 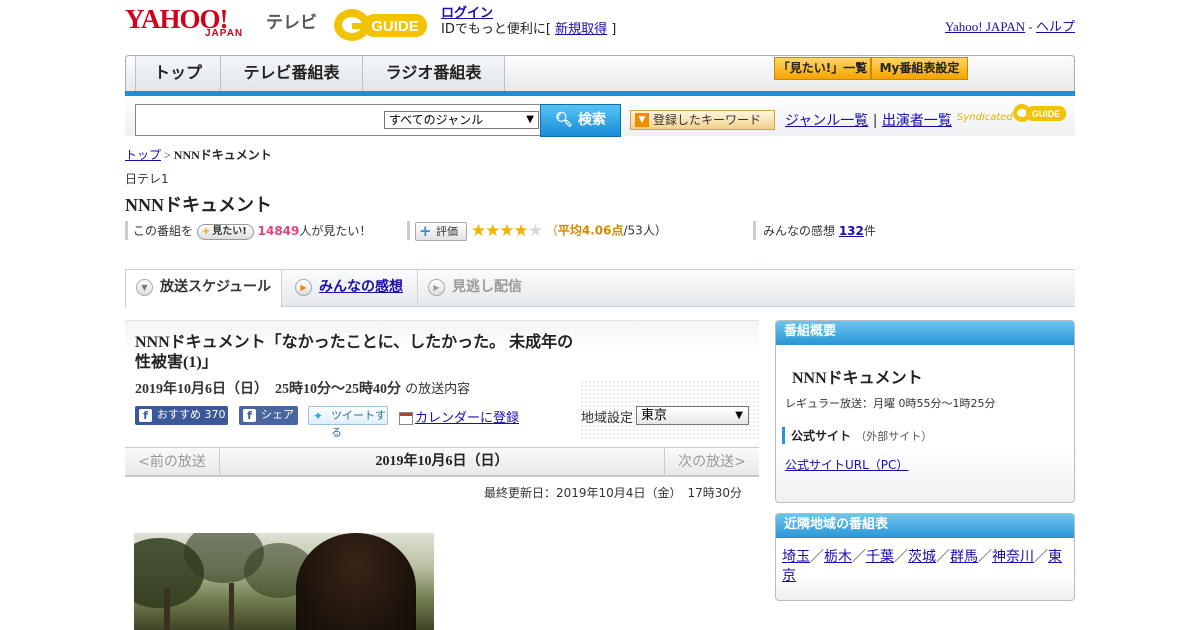 What do you see at coordinates (535, 231) in the screenshot?
I see `stars-empty: ★` at bounding box center [535, 231].